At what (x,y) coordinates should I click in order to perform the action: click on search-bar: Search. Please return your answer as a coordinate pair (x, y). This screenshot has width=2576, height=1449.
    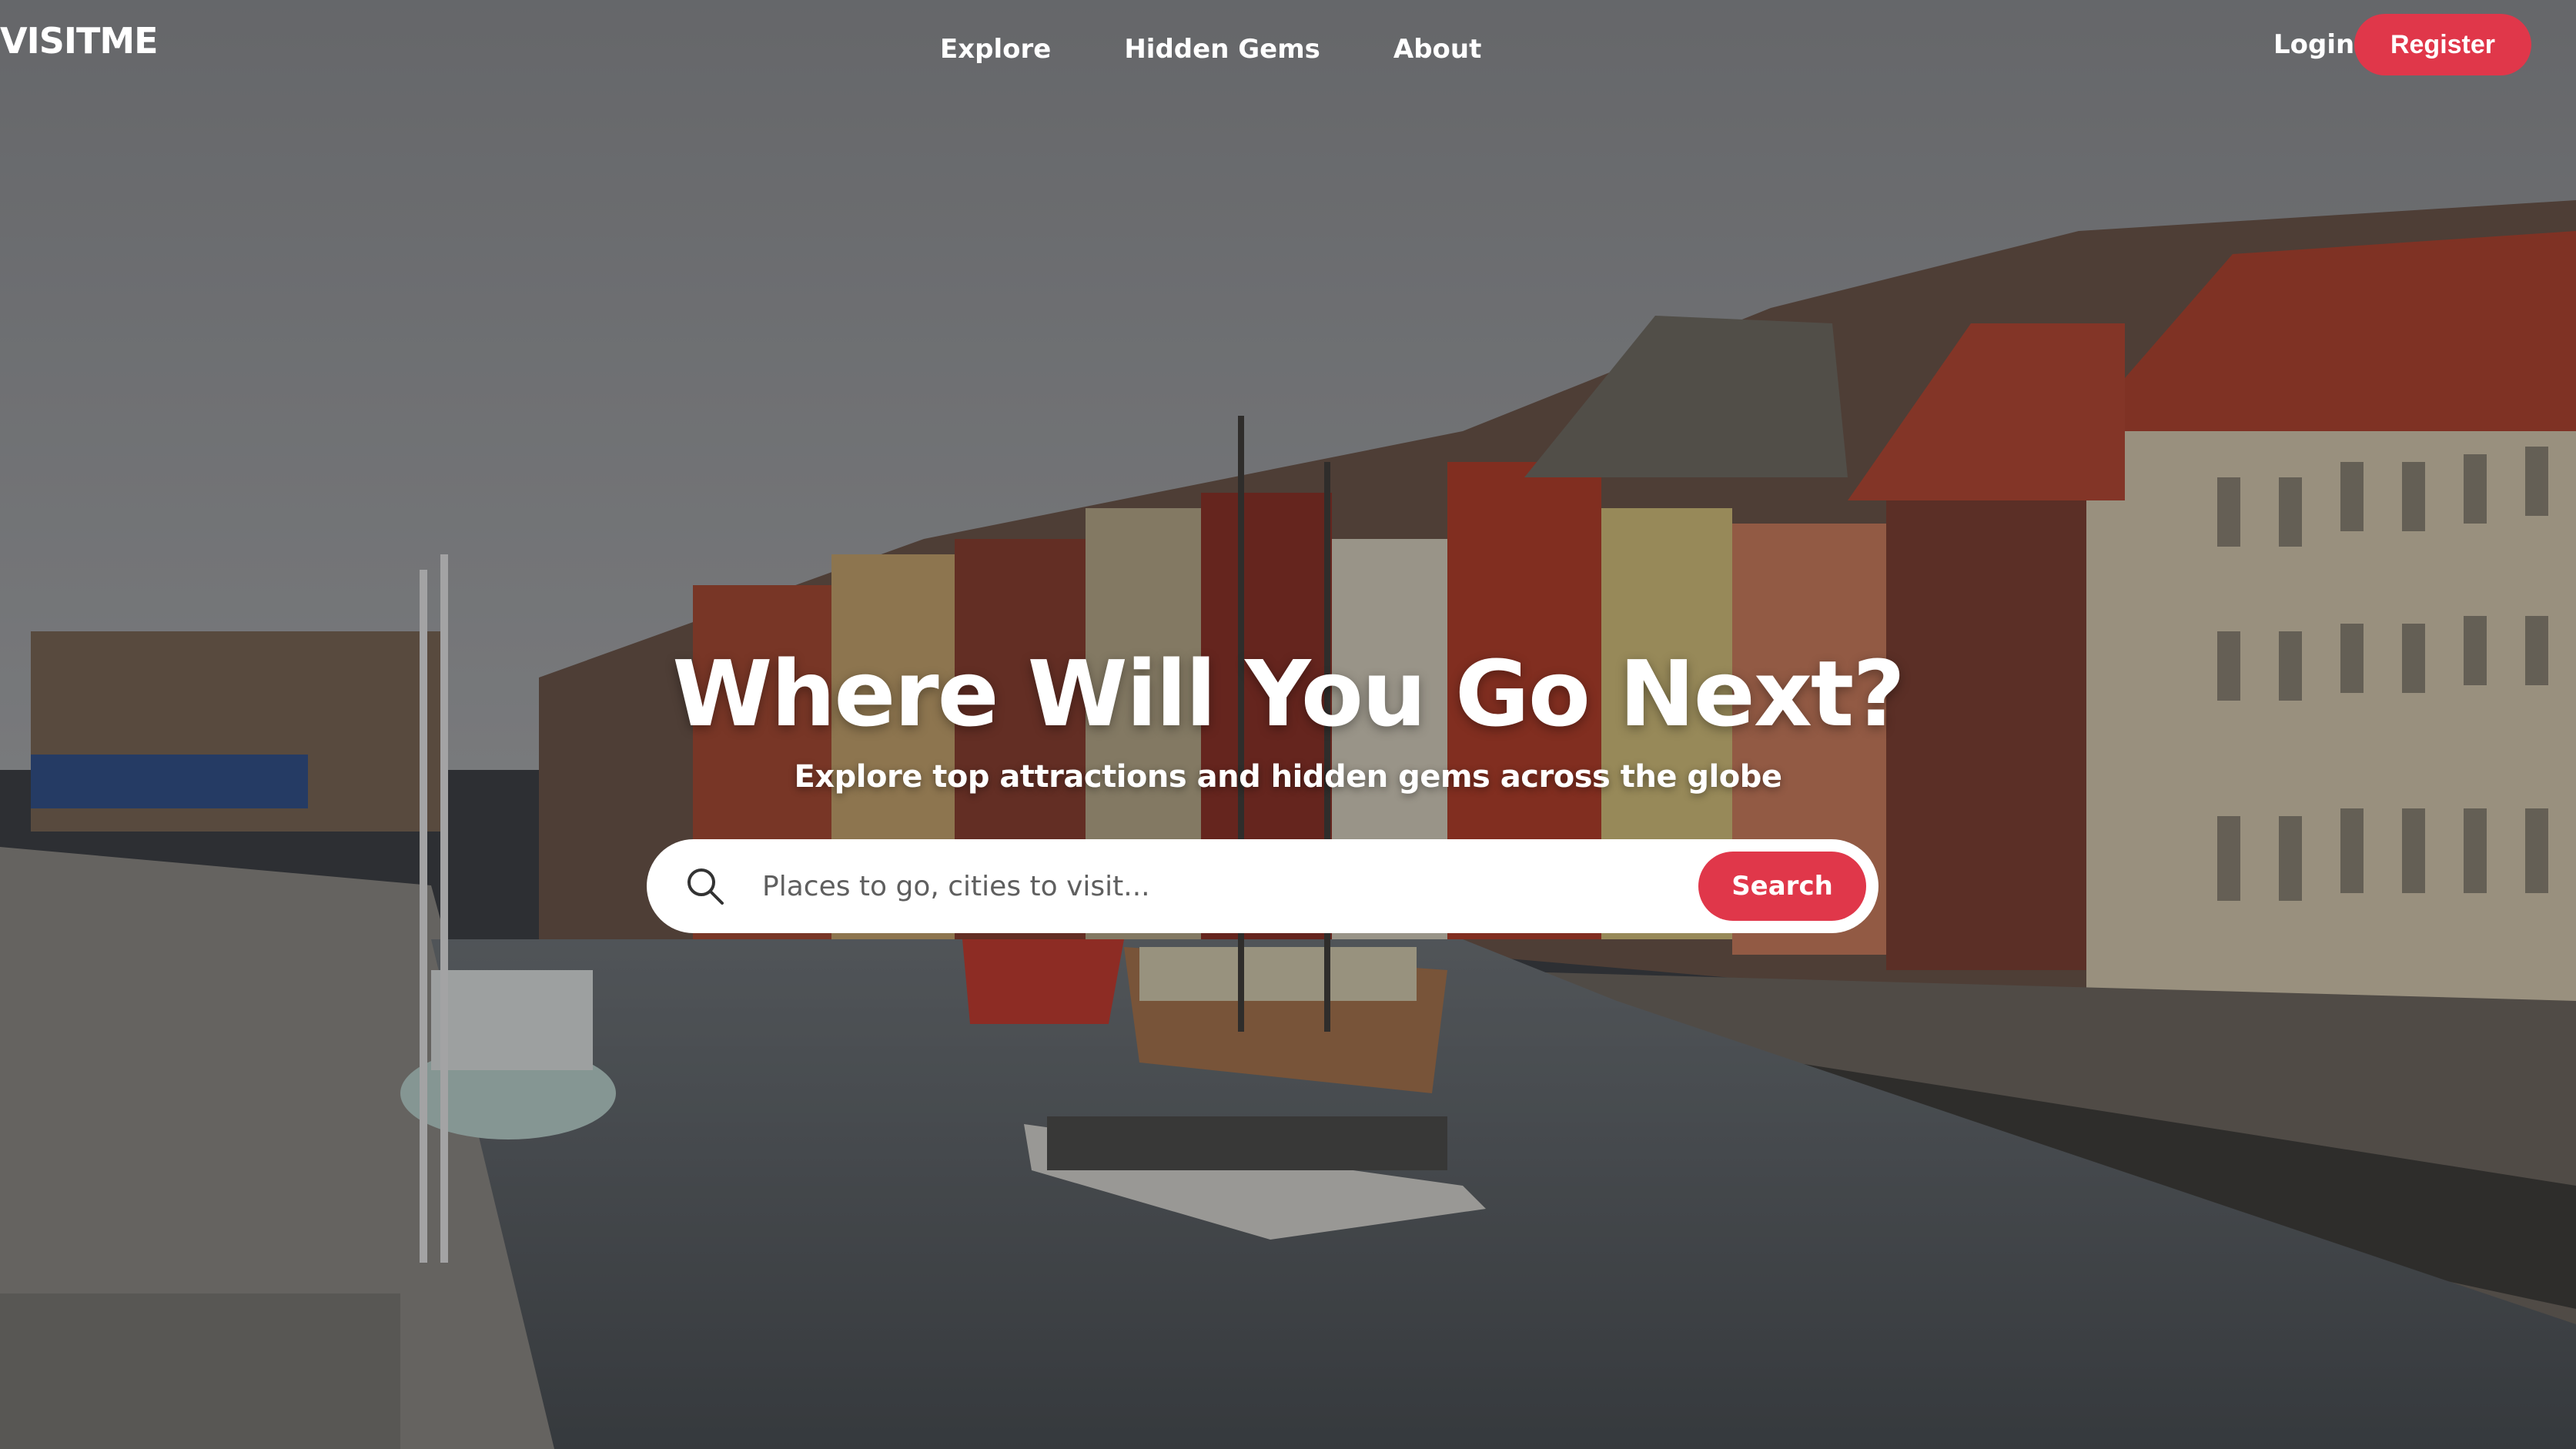
    Looking at the image, I should click on (1263, 886).